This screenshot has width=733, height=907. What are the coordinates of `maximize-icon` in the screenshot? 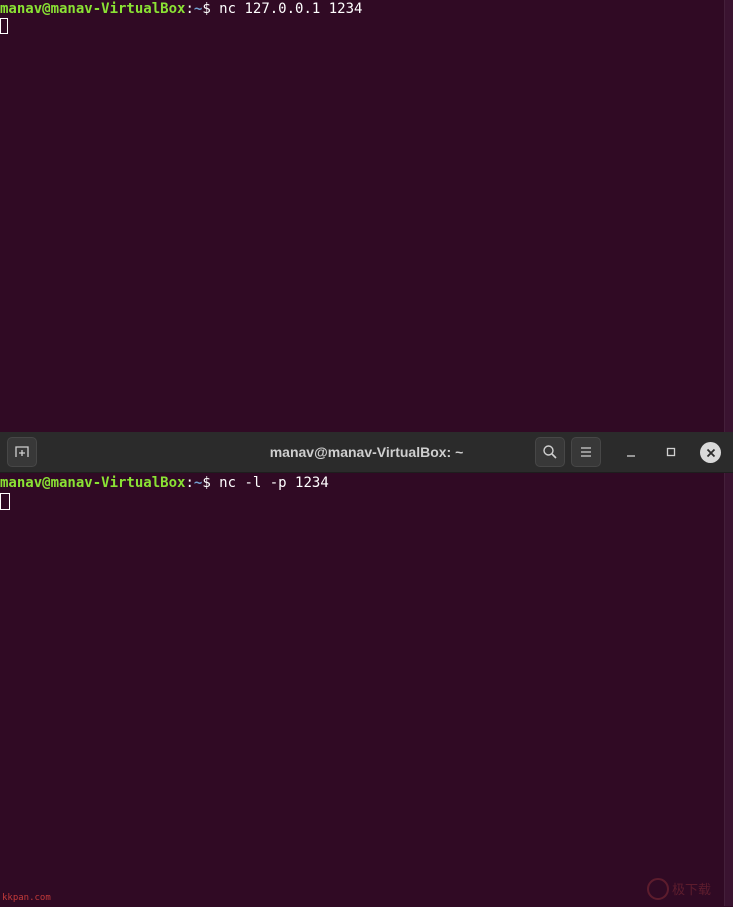 It's located at (671, 452).